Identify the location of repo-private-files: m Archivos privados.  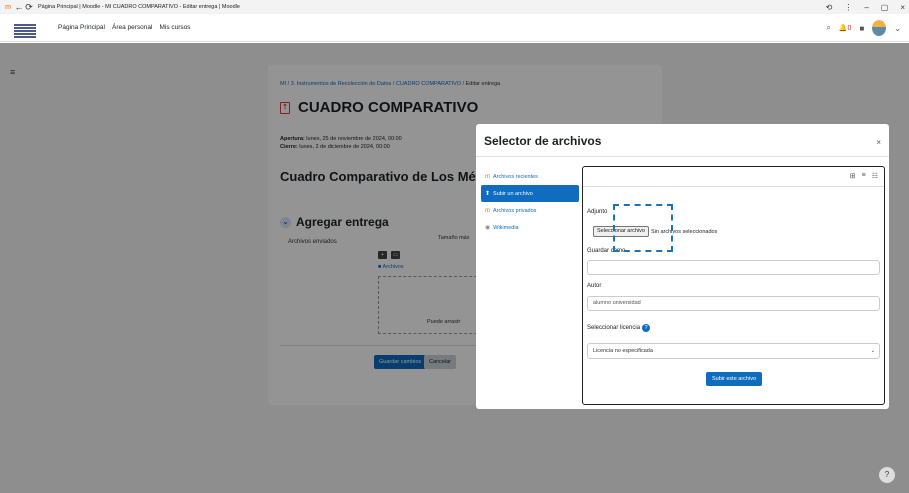
(530, 210).